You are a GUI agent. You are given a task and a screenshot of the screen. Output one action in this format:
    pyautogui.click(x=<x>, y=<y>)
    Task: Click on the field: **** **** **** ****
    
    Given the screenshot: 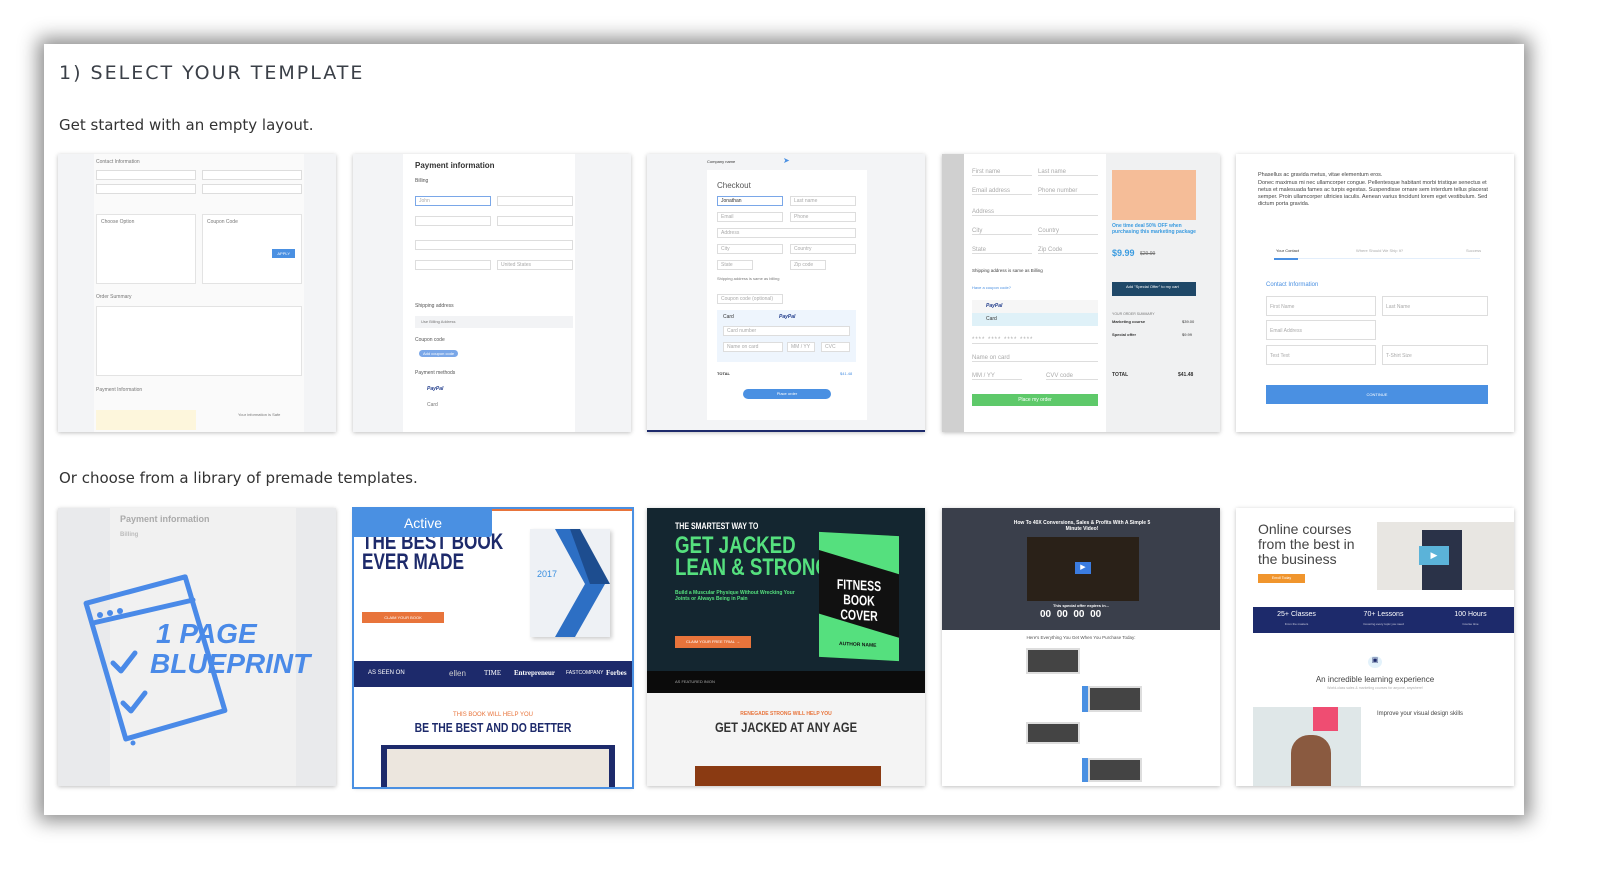 What is the action you would take?
    pyautogui.click(x=1035, y=340)
    